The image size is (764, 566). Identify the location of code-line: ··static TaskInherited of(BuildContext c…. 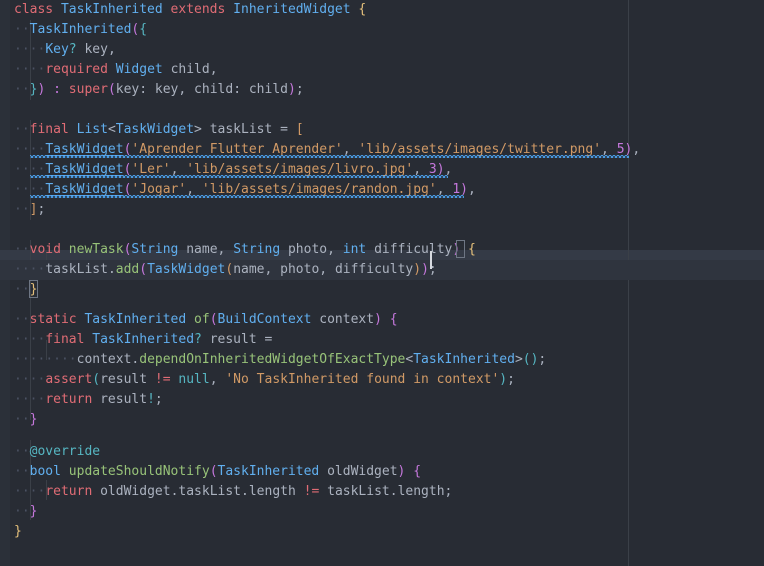
(382, 320).